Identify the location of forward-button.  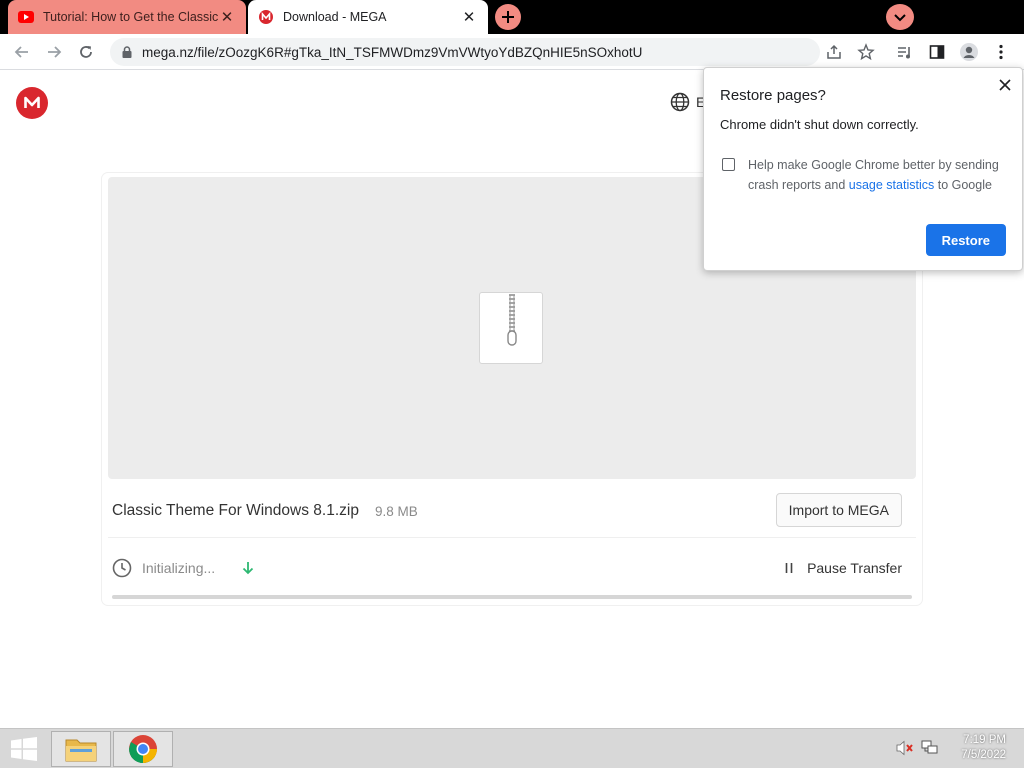
(54, 52).